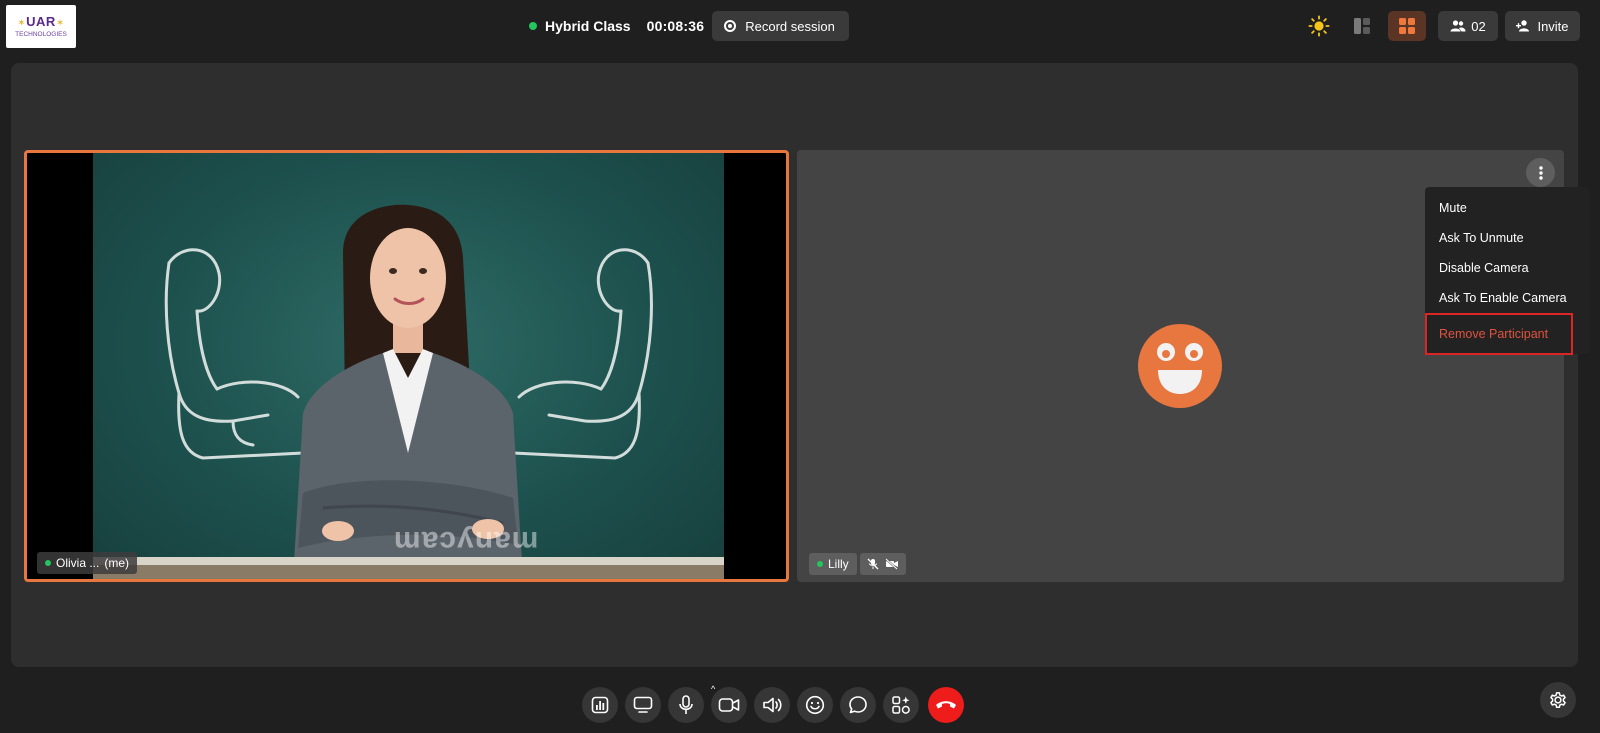  I want to click on invite-button: Invite, so click(1542, 26).